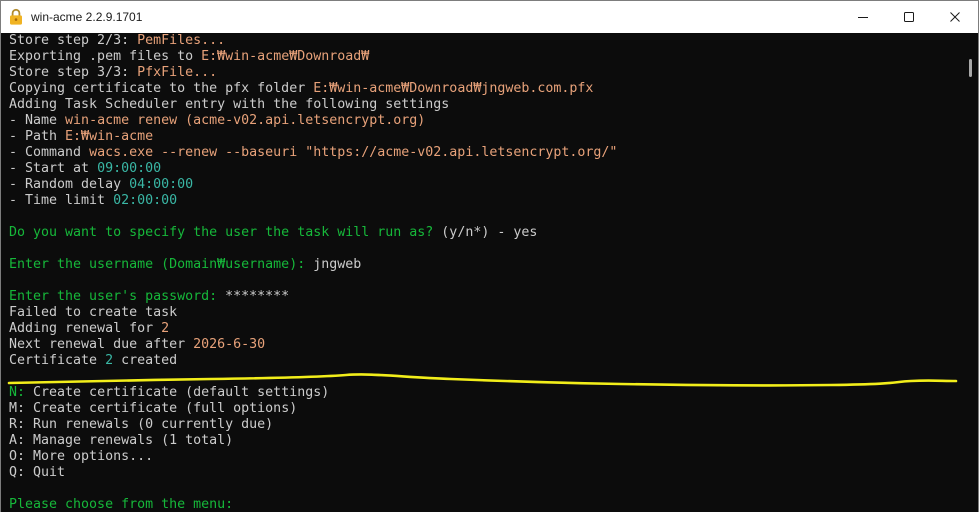  Describe the element at coordinates (69, 184) in the screenshot. I see `setting-label: - Random delay` at that location.